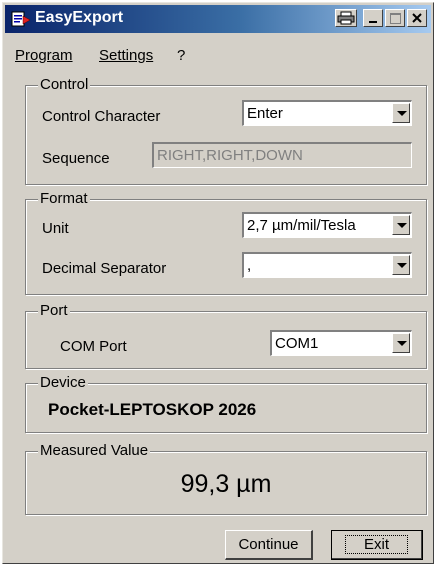 The width and height of the screenshot is (436, 566). I want to click on minimize-button, so click(373, 18).